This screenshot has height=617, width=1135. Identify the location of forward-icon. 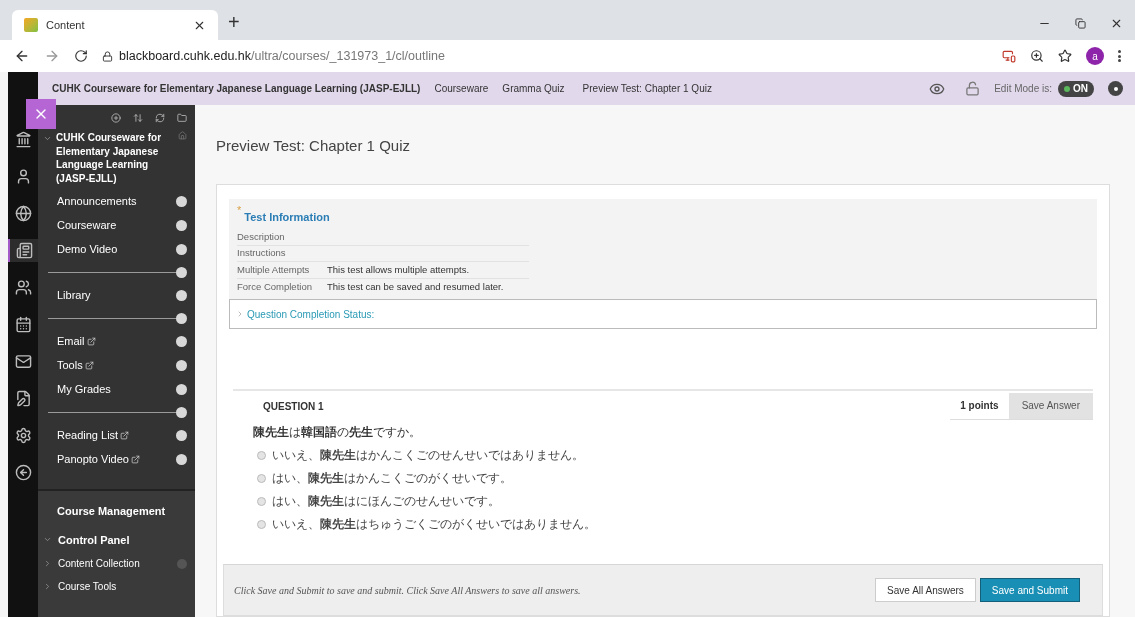
(52, 56).